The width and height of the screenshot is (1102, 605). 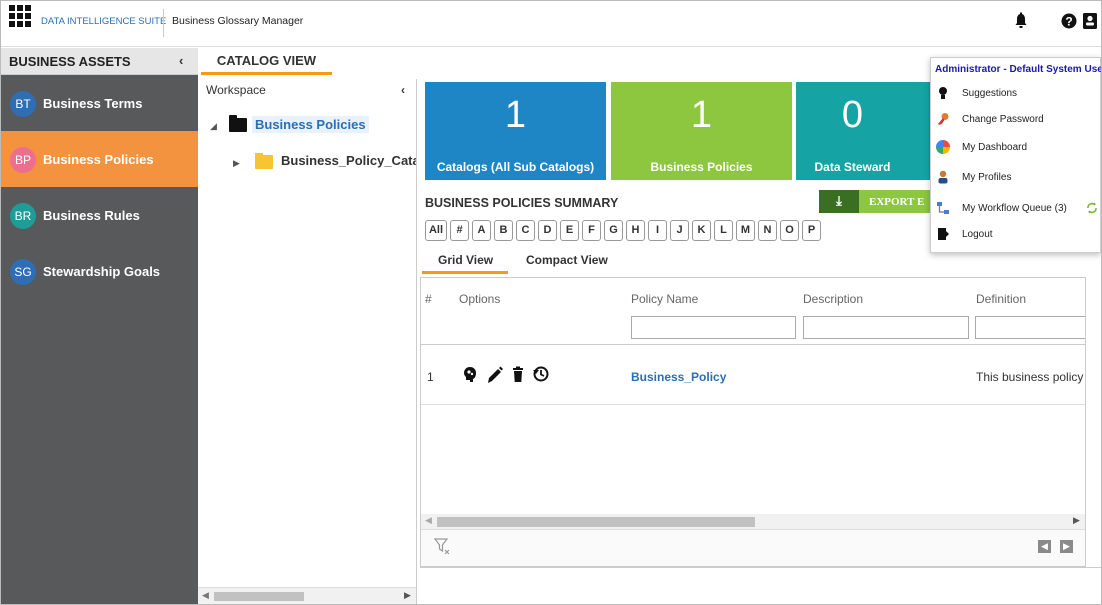 I want to click on alpha-filter-button: I, so click(x=657, y=230).